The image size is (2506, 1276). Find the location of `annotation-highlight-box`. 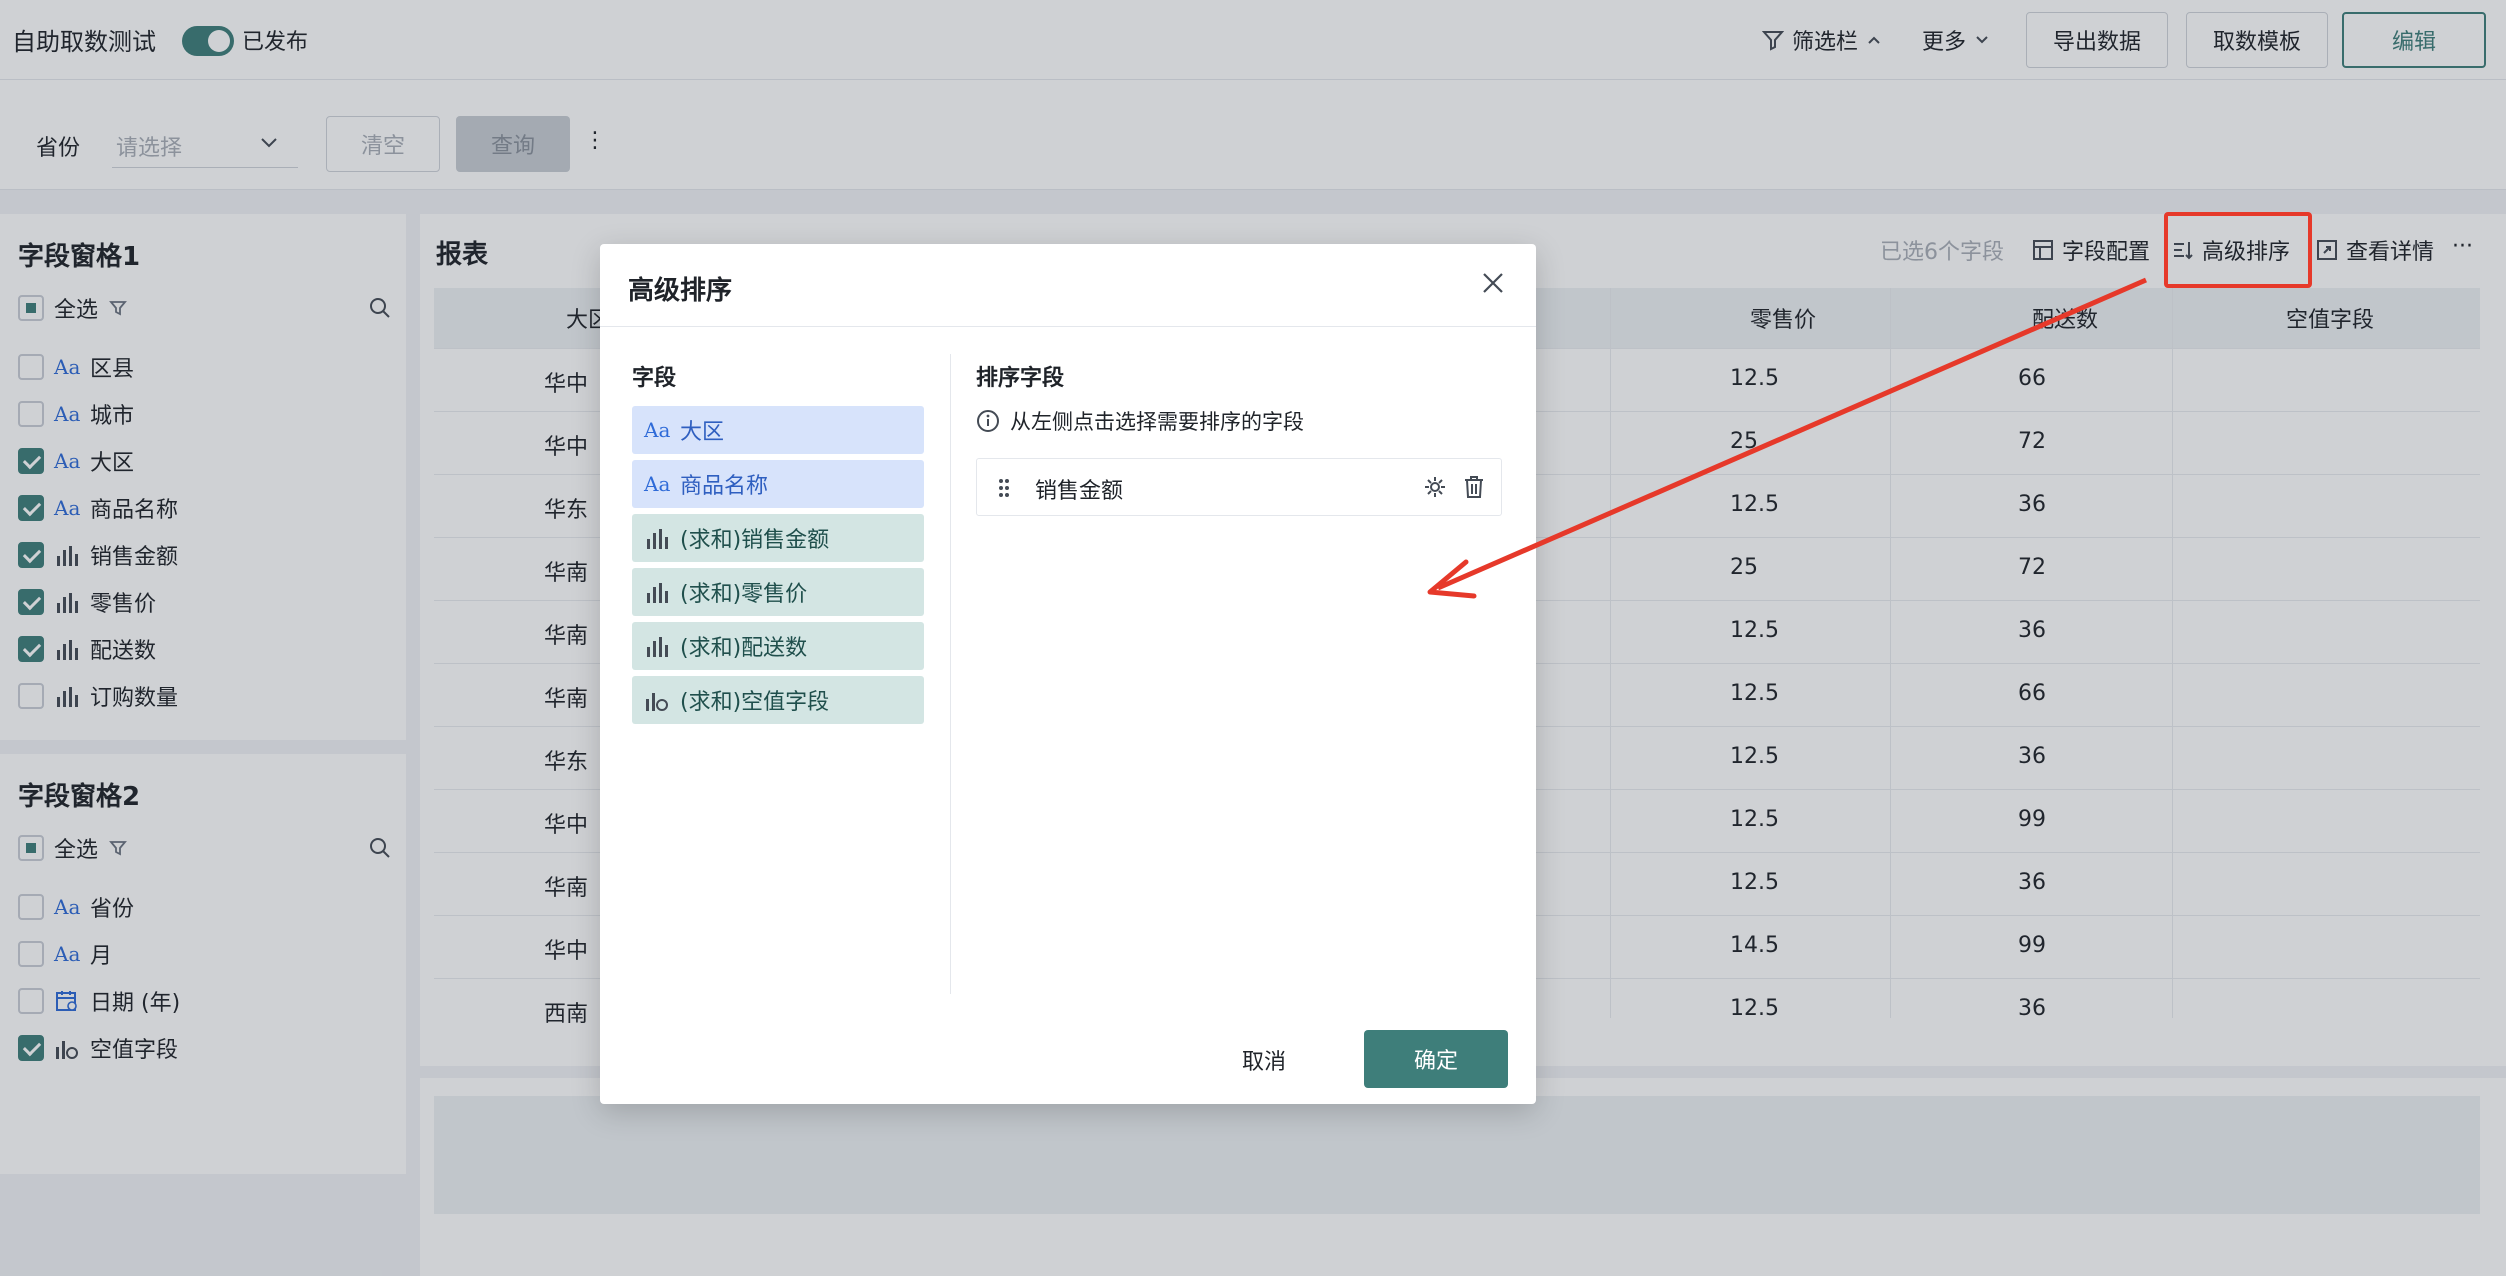

annotation-highlight-box is located at coordinates (2238, 250).